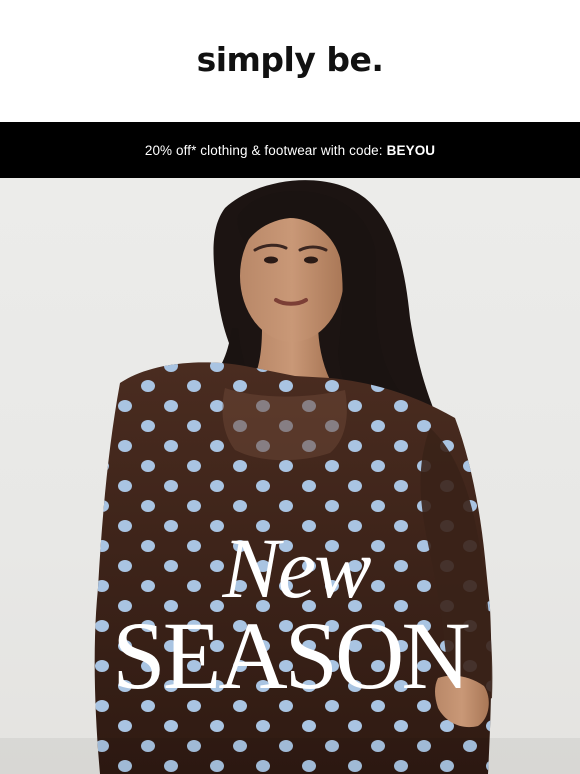 The height and width of the screenshot is (774, 580). What do you see at coordinates (263, 150) in the screenshot?
I see `promo-text: 20% off* clothing & footwear with code:` at bounding box center [263, 150].